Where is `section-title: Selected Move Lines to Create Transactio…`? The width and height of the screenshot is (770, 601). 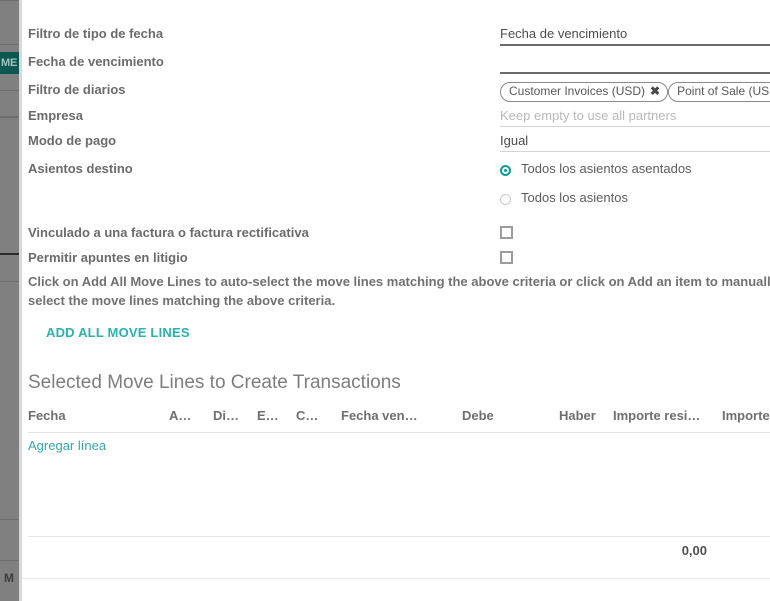 section-title: Selected Move Lines to Create Transactio… is located at coordinates (214, 382).